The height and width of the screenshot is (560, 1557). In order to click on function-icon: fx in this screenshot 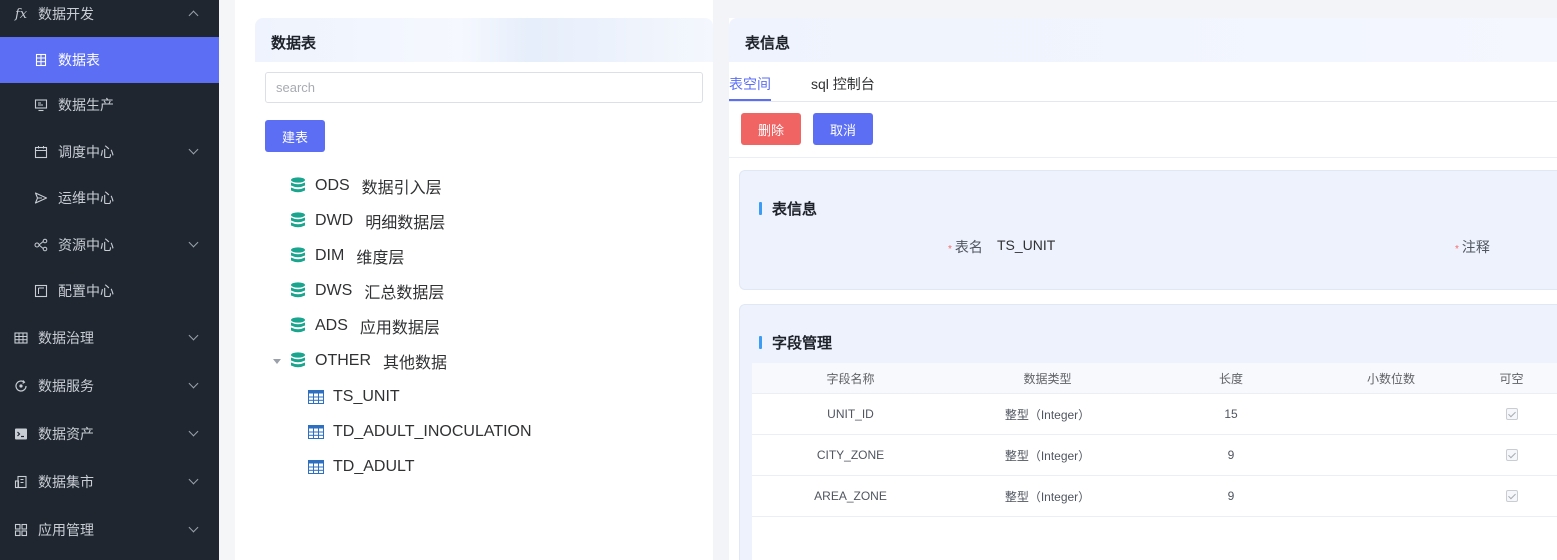, I will do `click(21, 14)`.